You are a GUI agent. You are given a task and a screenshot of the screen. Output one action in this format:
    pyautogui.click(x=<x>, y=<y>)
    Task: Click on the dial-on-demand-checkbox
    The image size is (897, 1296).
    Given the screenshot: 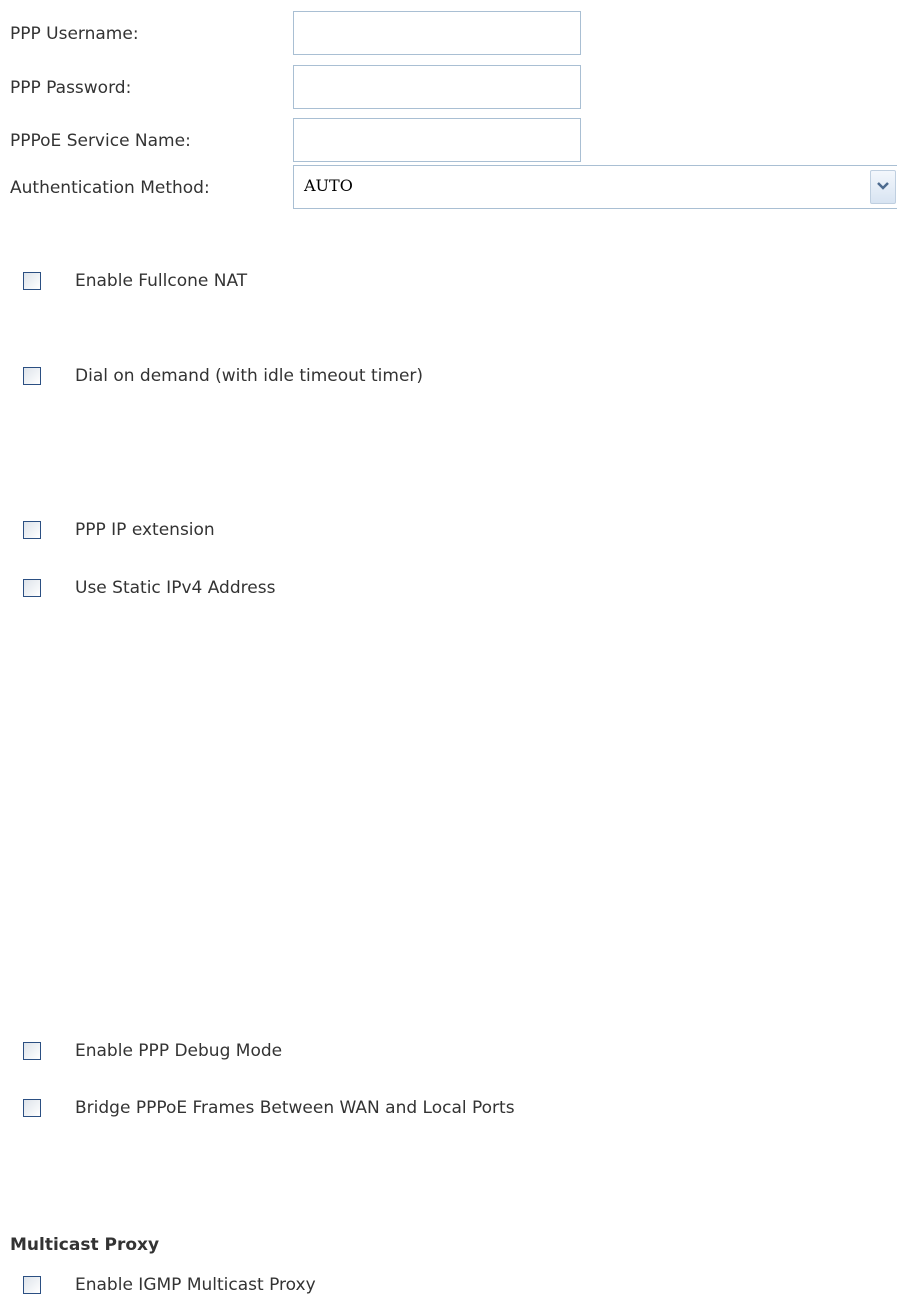 What is the action you would take?
    pyautogui.click(x=32, y=376)
    